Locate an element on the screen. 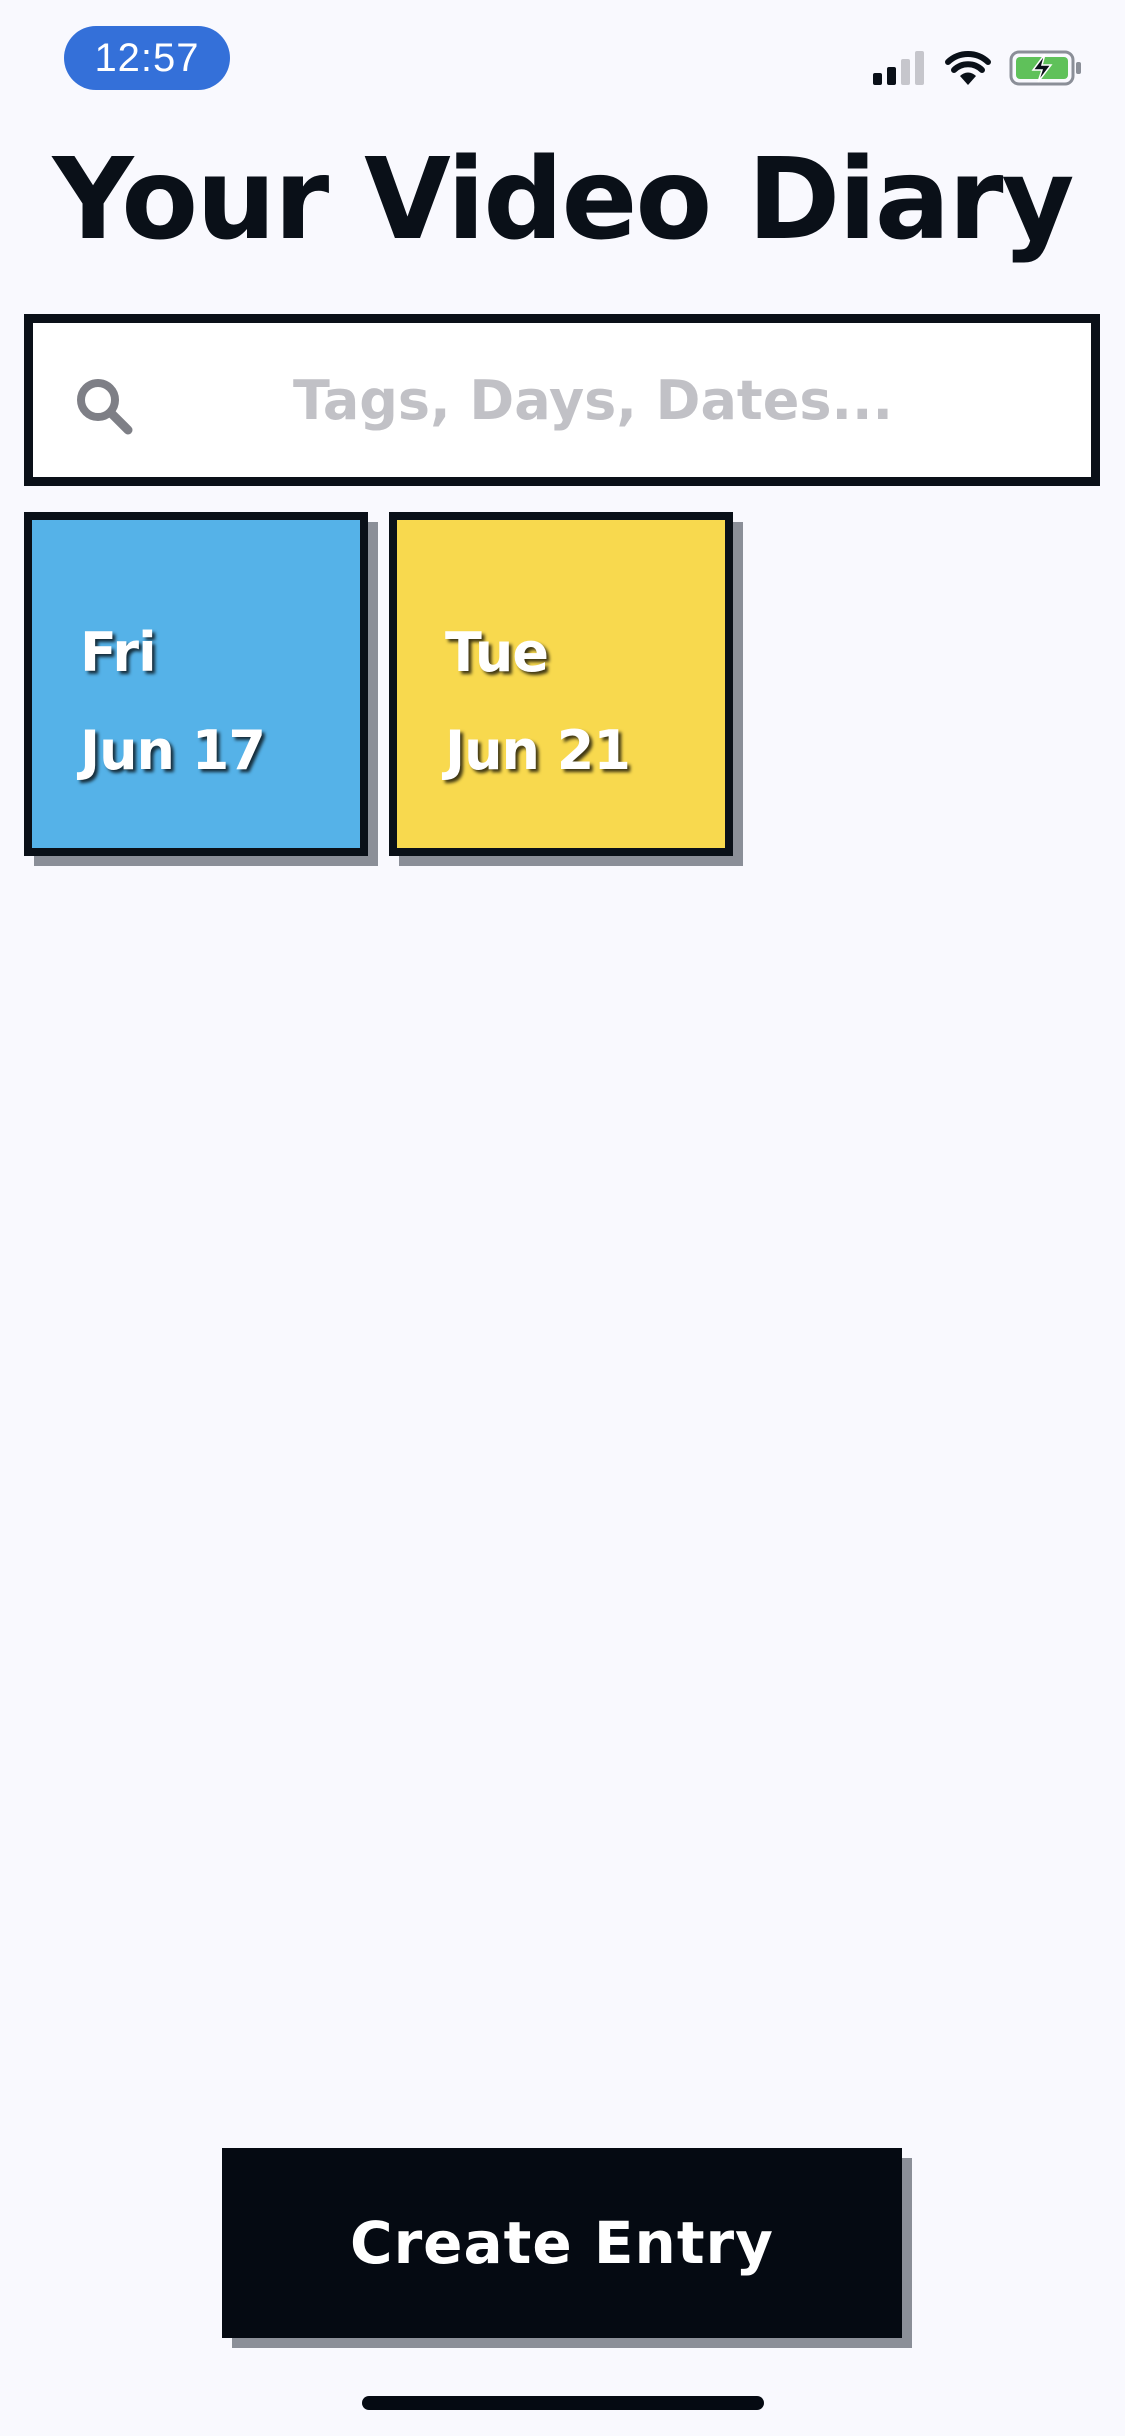 The image size is (1125, 2436). entry-card: Fri Jun 17 is located at coordinates (196, 684).